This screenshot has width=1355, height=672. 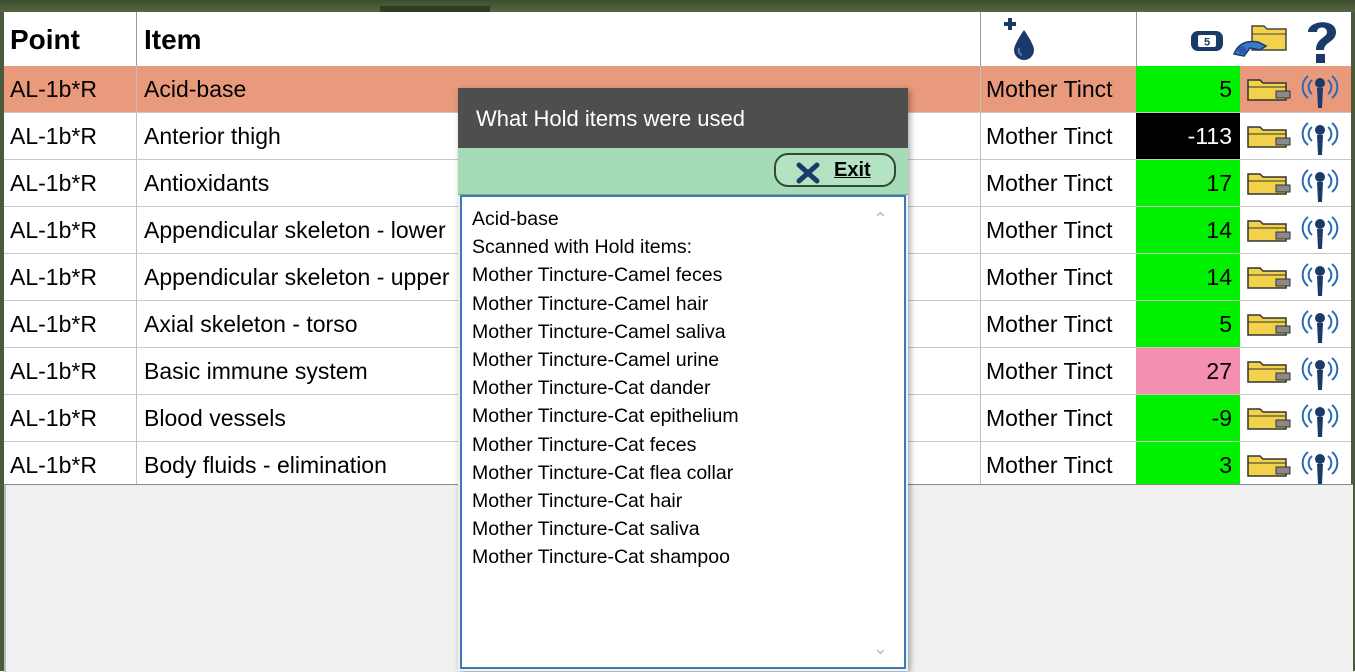 What do you see at coordinates (601, 557) in the screenshot?
I see `memo-line: Mother Tincture-Cat shampoo` at bounding box center [601, 557].